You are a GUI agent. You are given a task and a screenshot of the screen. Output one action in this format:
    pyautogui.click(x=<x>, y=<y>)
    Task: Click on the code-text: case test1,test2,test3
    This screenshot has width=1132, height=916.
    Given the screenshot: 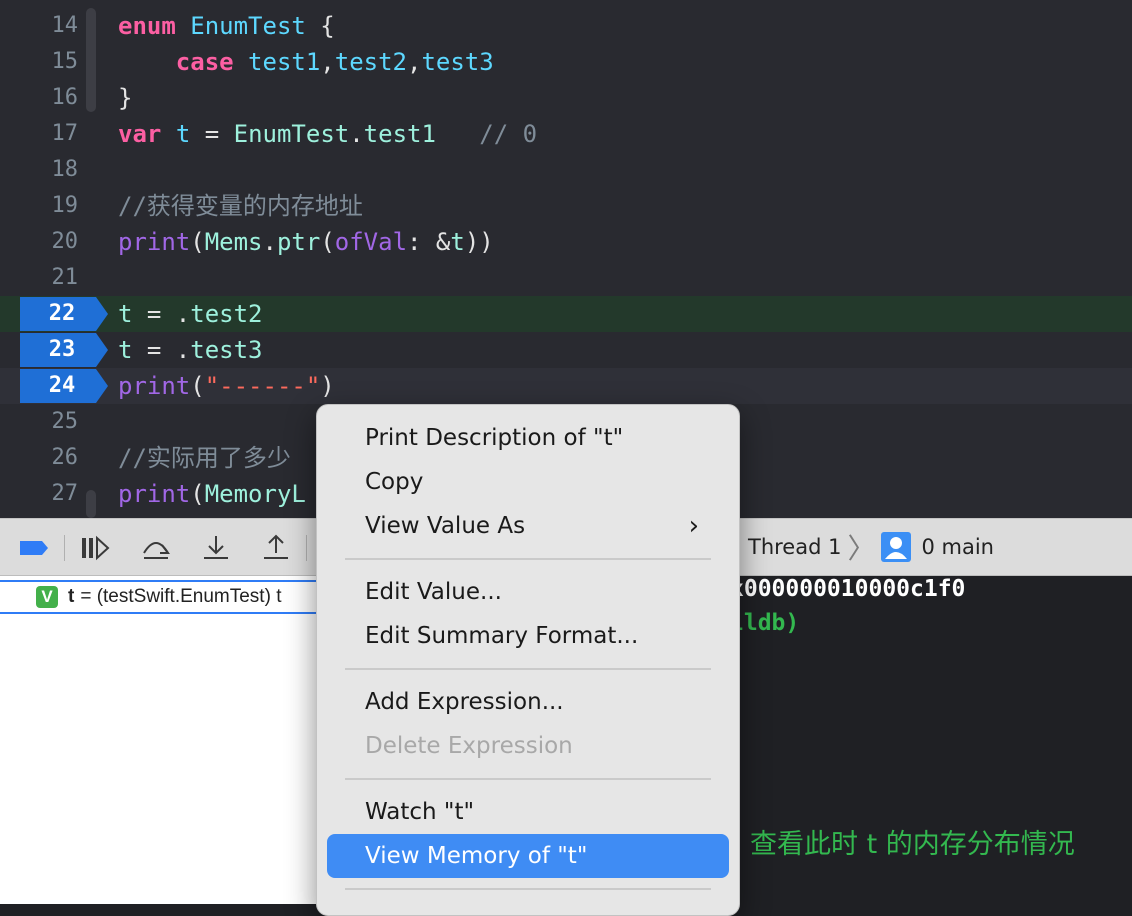 What is the action you would take?
    pyautogui.click(x=306, y=62)
    